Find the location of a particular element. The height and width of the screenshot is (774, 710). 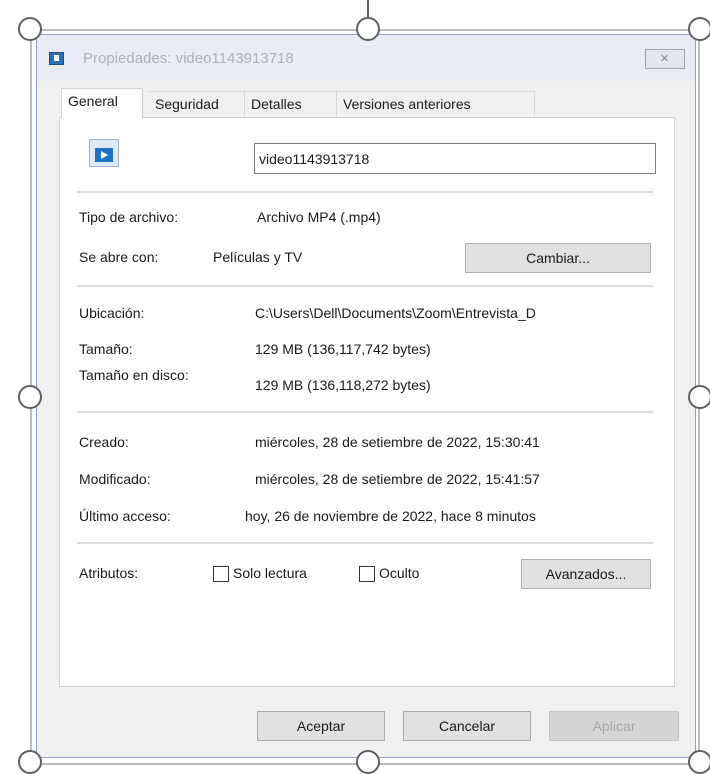

rotation-handle-stem is located at coordinates (368, 9).